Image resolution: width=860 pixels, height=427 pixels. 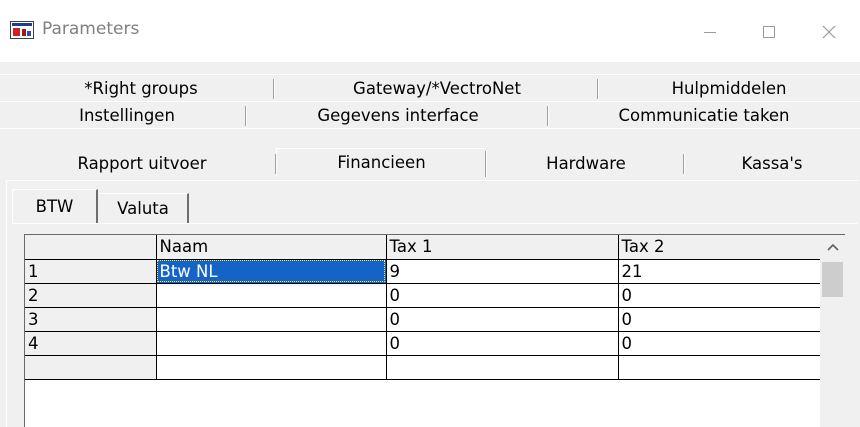 I want to click on row-number: 1, so click(x=91, y=271).